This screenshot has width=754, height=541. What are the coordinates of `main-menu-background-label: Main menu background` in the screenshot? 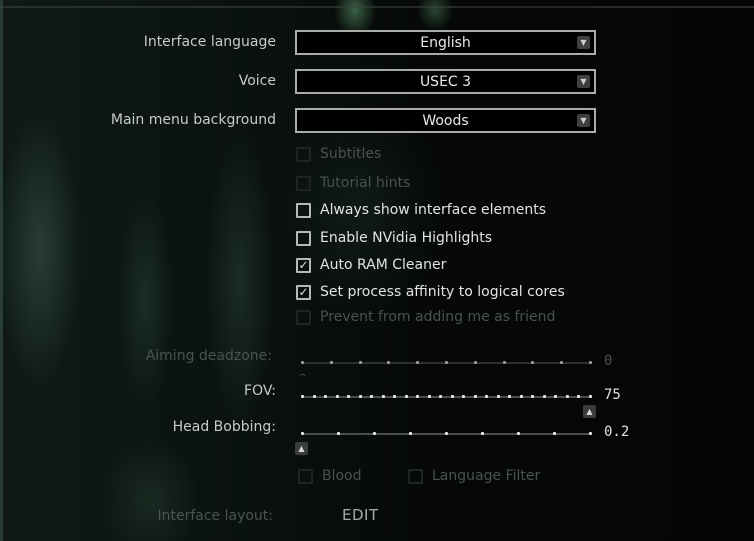 It's located at (193, 120).